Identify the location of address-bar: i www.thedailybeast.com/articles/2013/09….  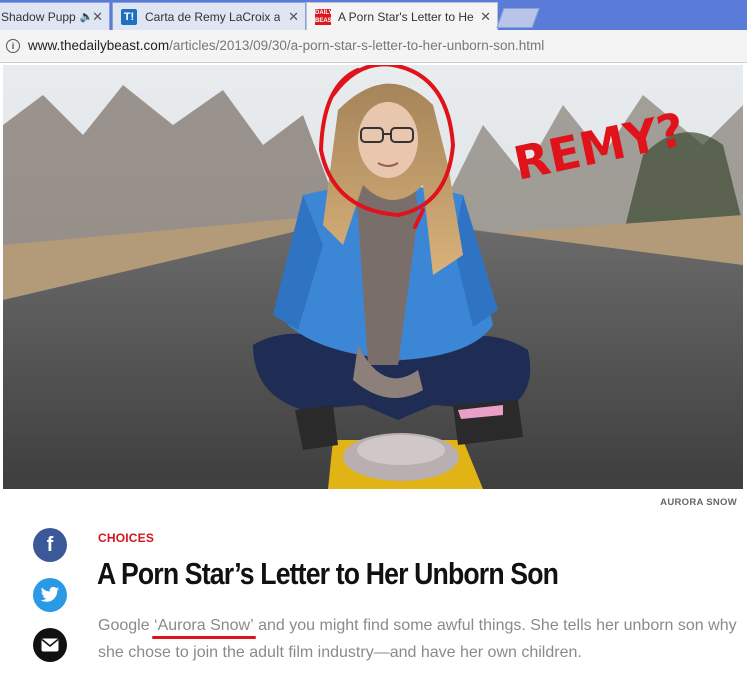
(373, 46).